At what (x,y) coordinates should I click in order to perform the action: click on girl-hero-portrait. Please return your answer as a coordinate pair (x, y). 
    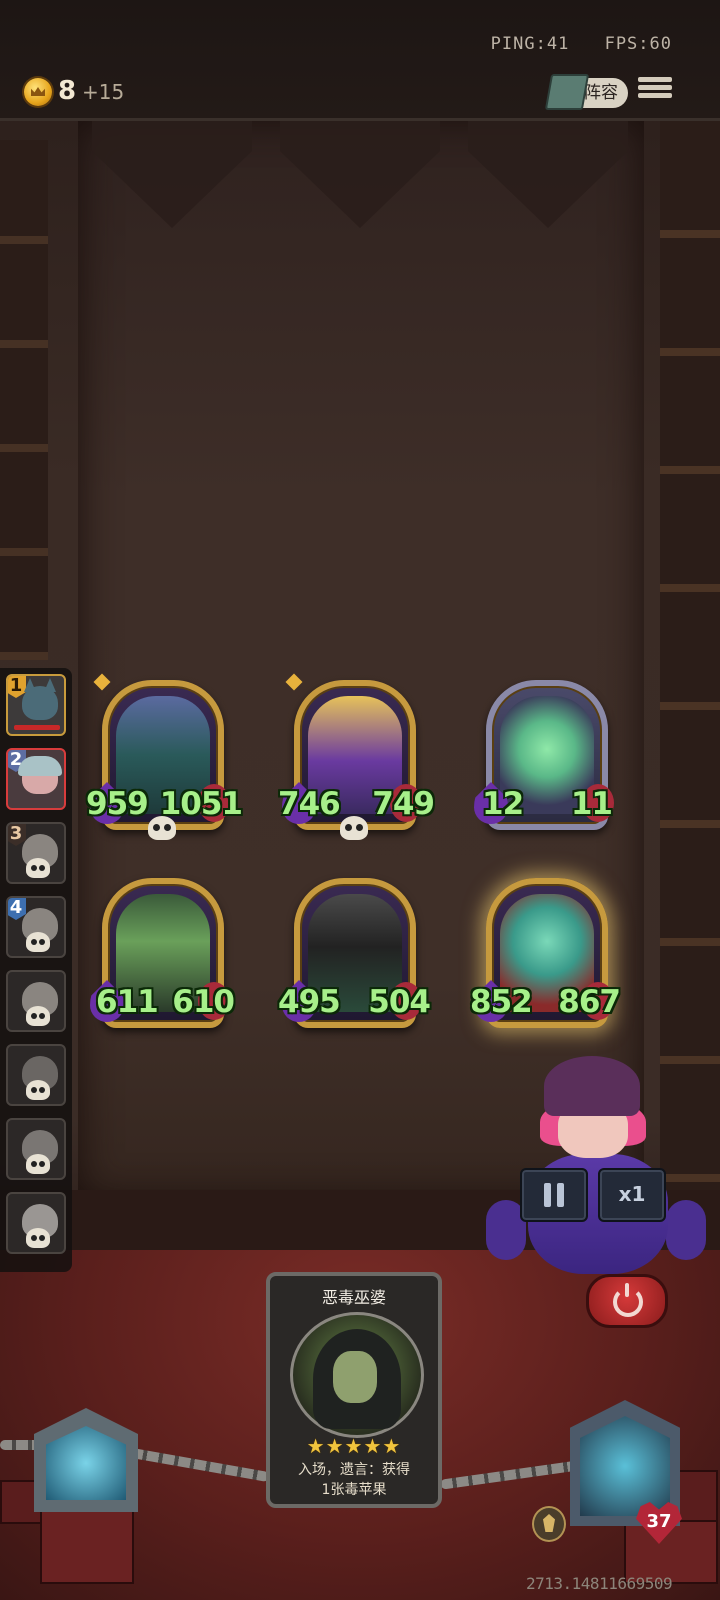
    Looking at the image, I should click on (40, 775).